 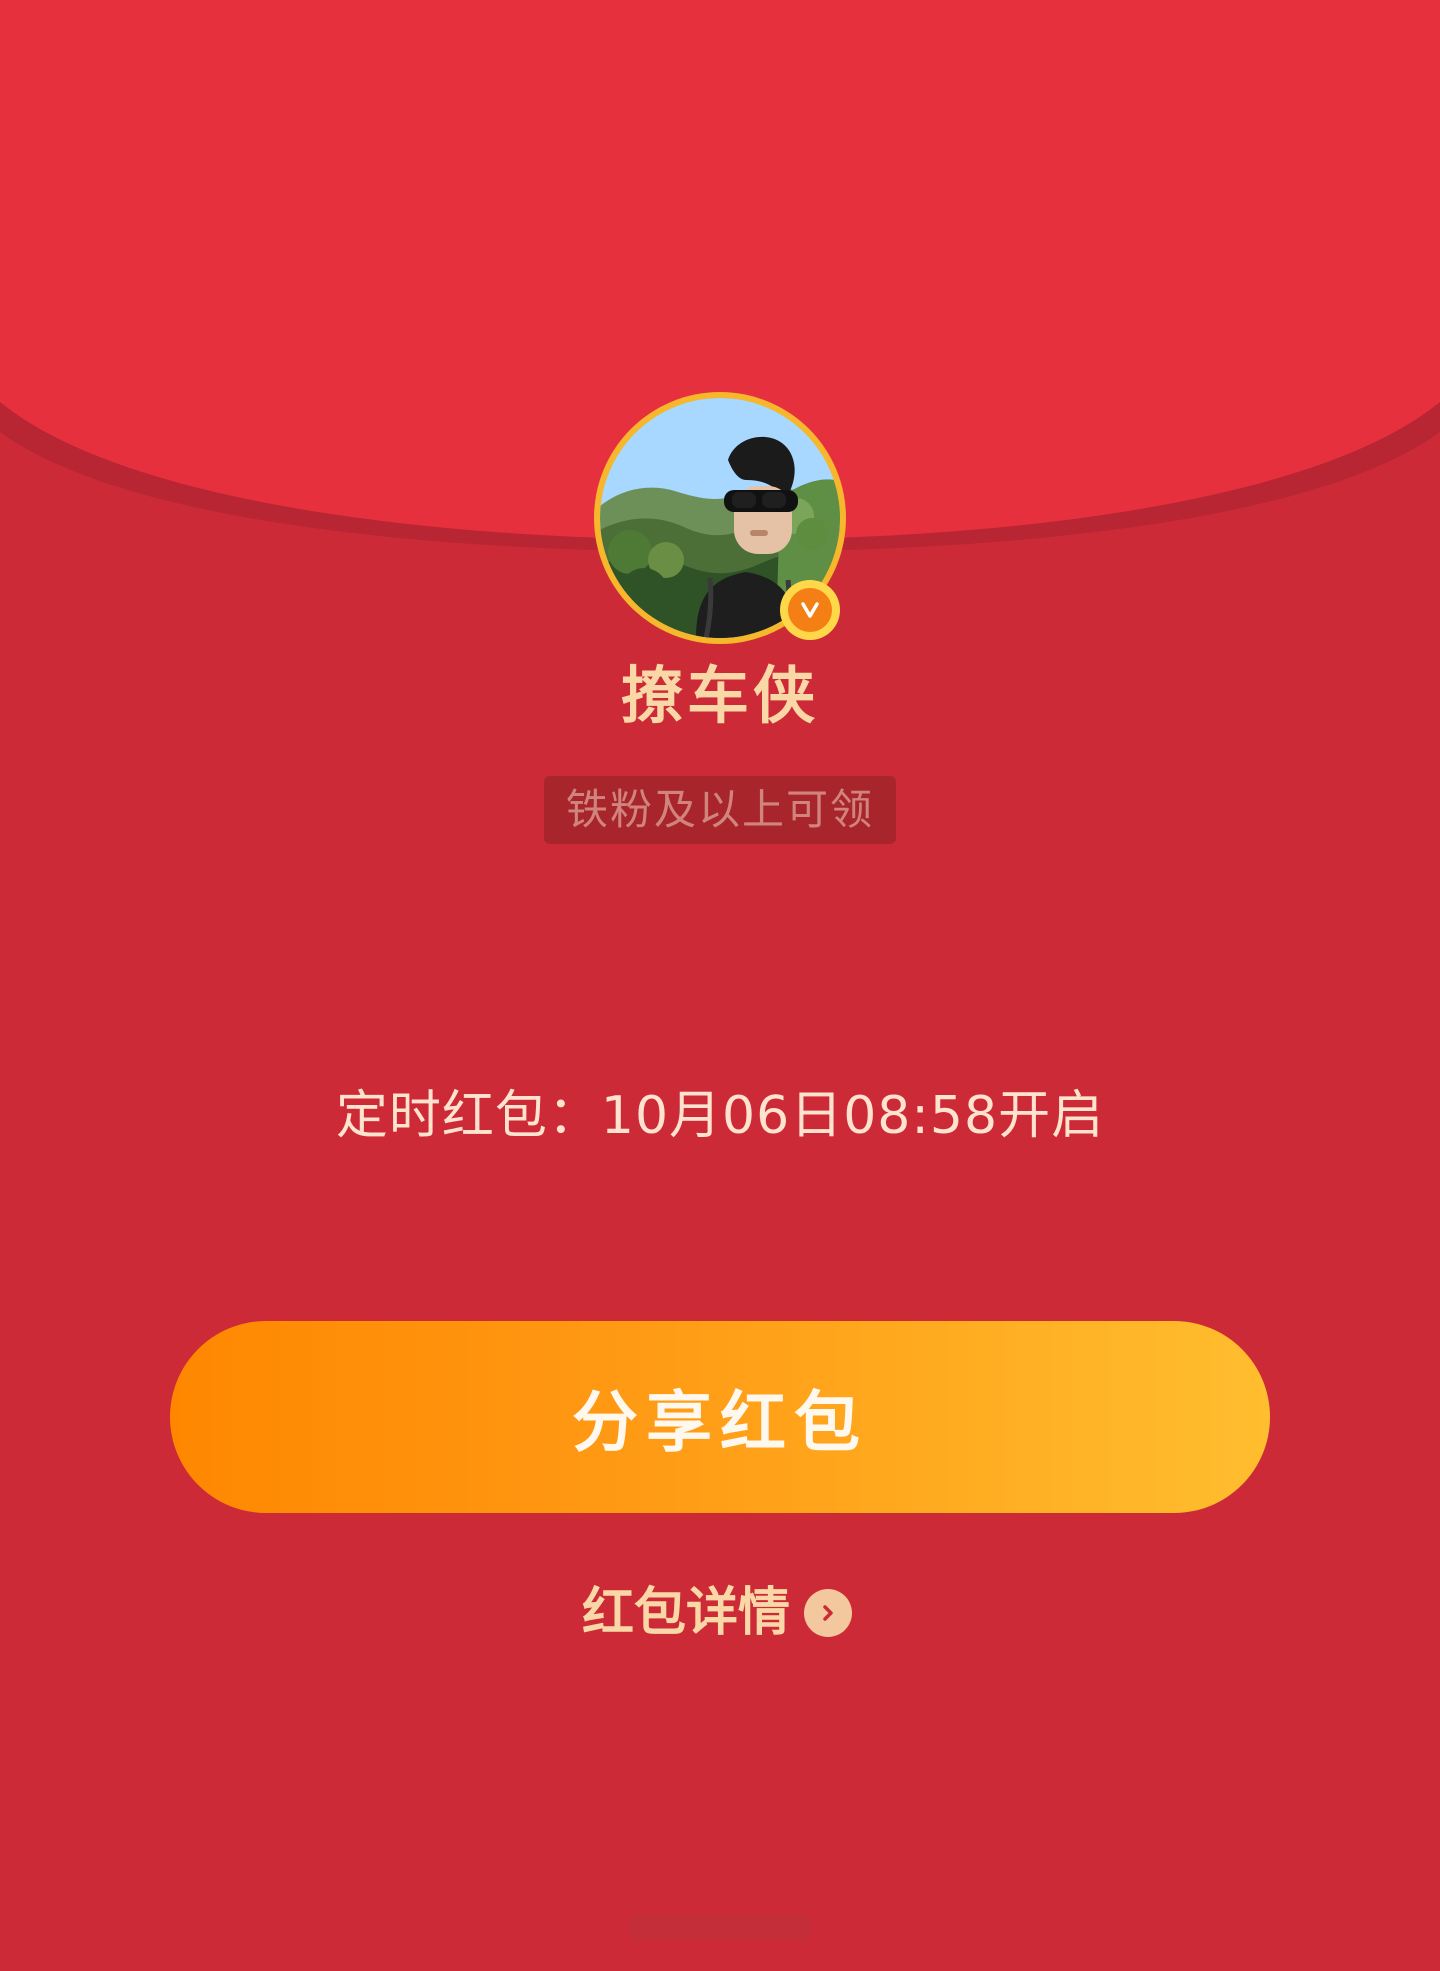 I want to click on chevron-right-icon, so click(x=828, y=1613).